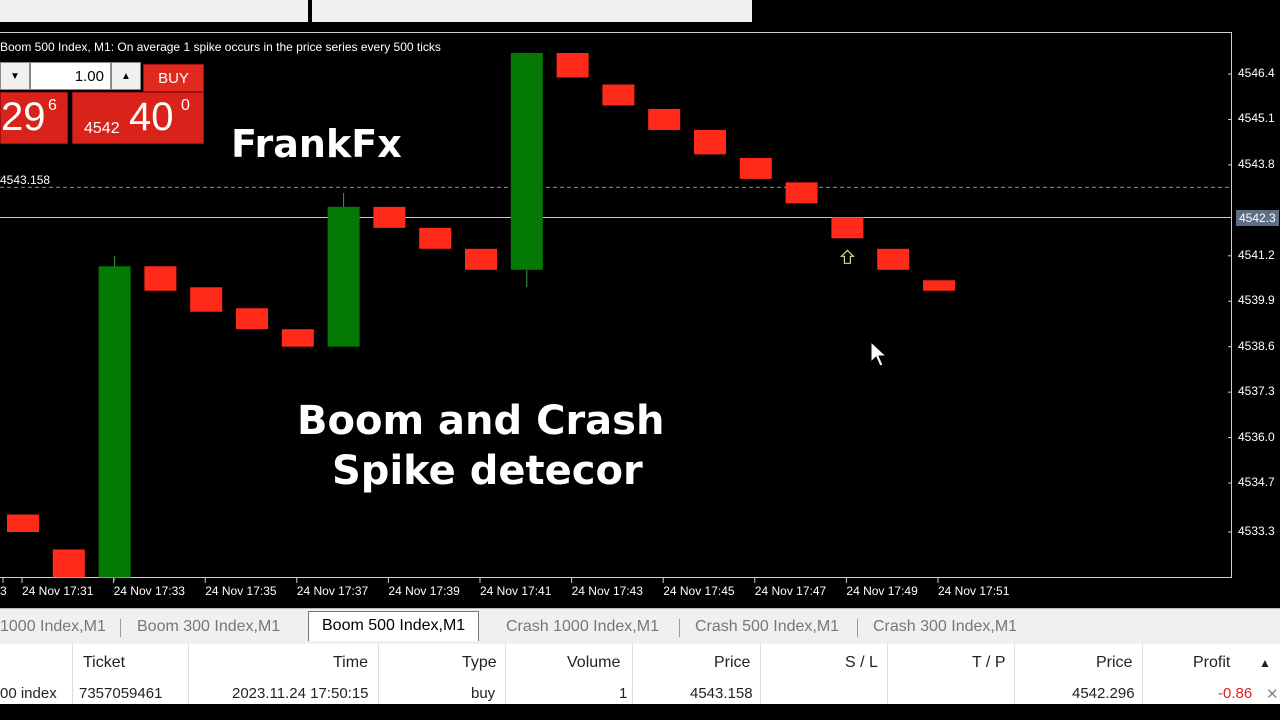  I want to click on volume-increase-button: ▲, so click(126, 76).